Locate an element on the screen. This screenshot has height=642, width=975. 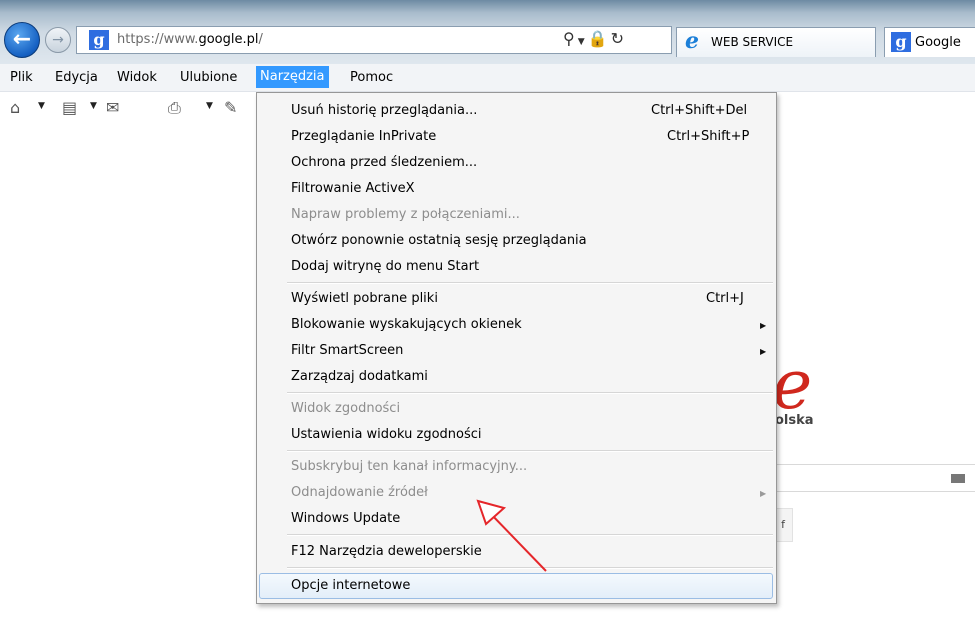
menu-item-activex-filtering: Filtrowanie ActiveX is located at coordinates (353, 188).